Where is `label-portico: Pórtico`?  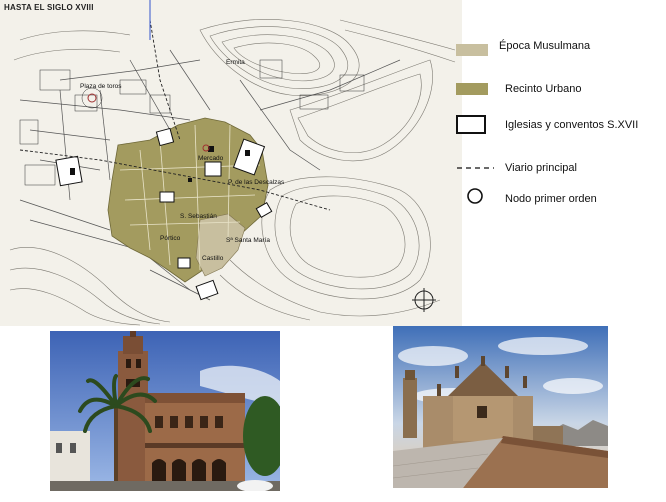 label-portico: Pórtico is located at coordinates (170, 238).